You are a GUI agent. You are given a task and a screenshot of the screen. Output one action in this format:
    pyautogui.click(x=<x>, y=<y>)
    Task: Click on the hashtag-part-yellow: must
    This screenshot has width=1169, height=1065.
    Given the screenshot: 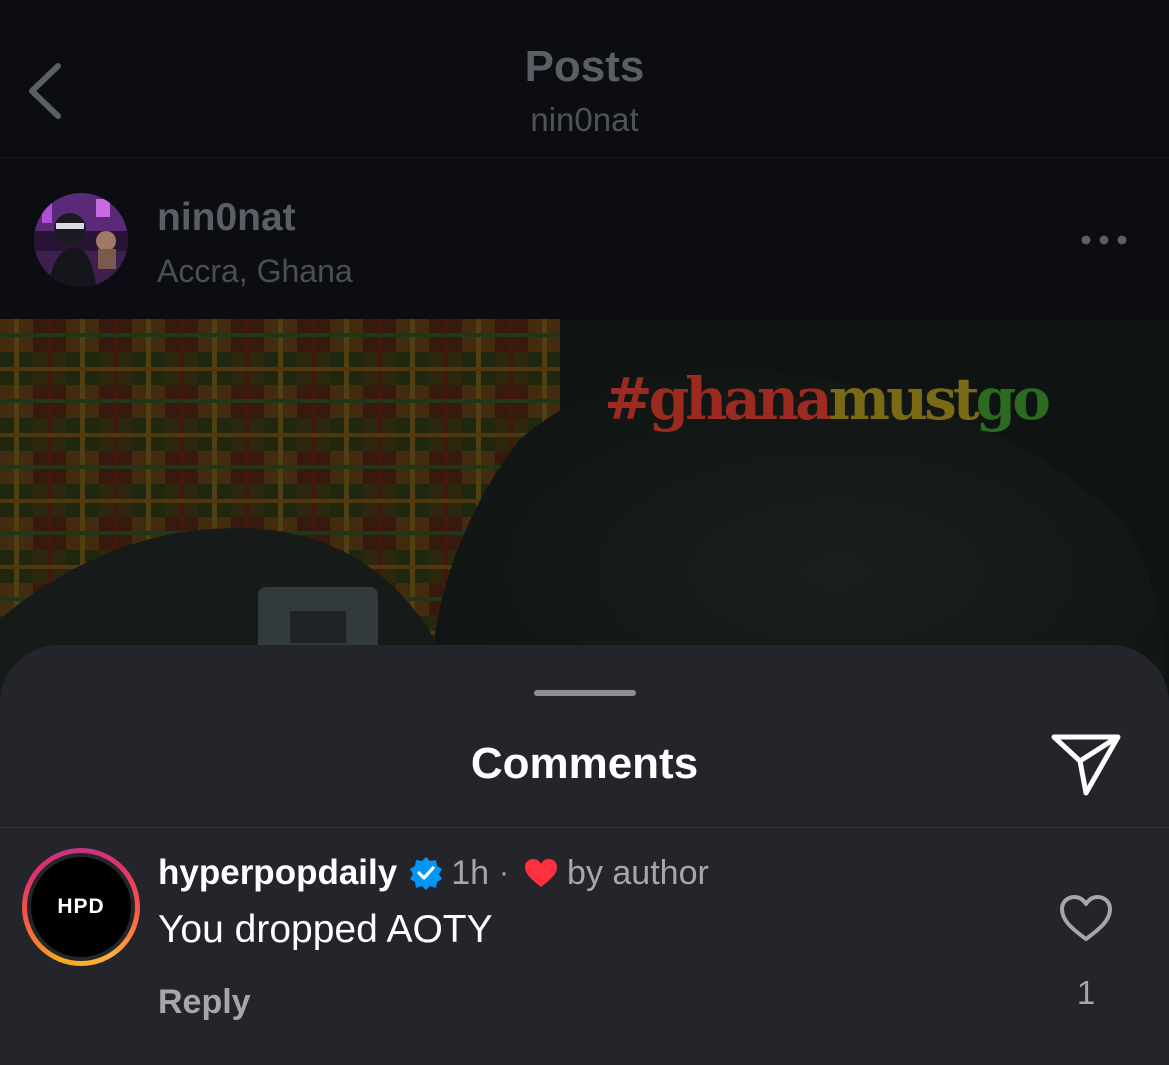 What is the action you would take?
    pyautogui.click(x=904, y=399)
    